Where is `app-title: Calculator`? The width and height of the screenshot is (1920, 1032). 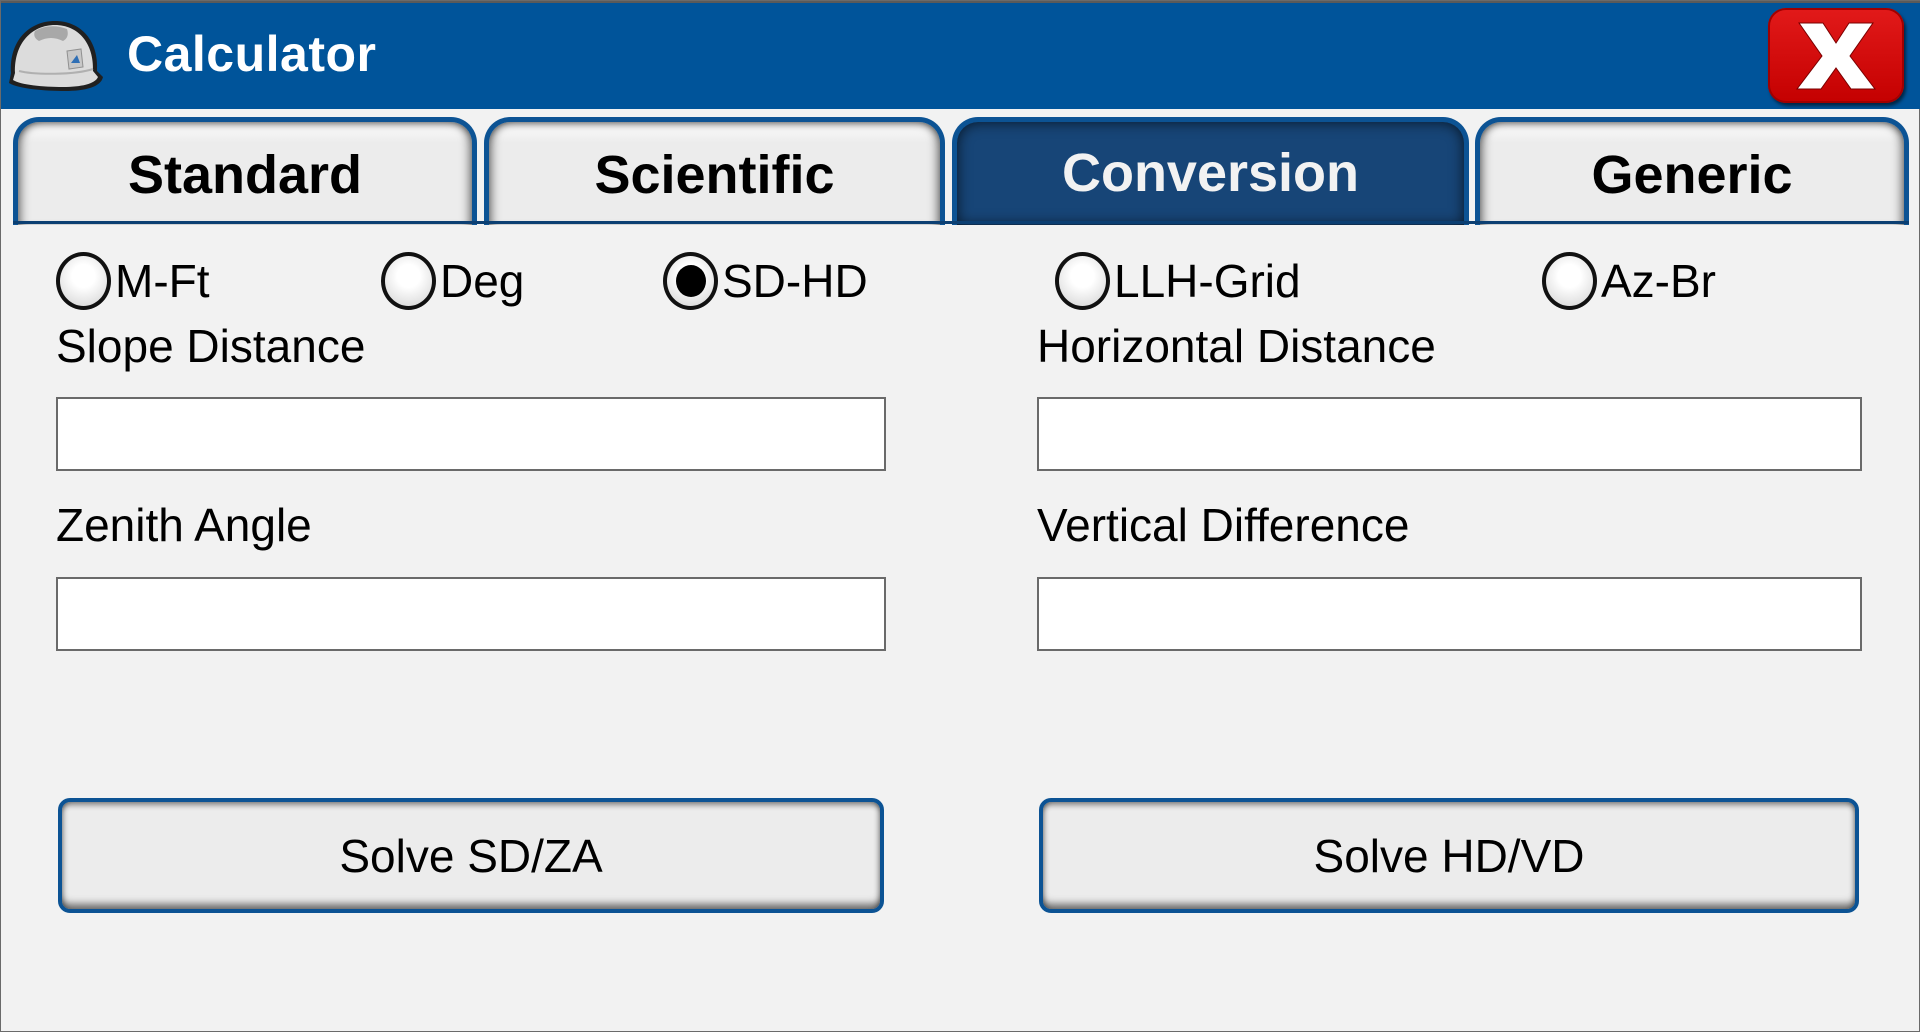 app-title: Calculator is located at coordinates (252, 54).